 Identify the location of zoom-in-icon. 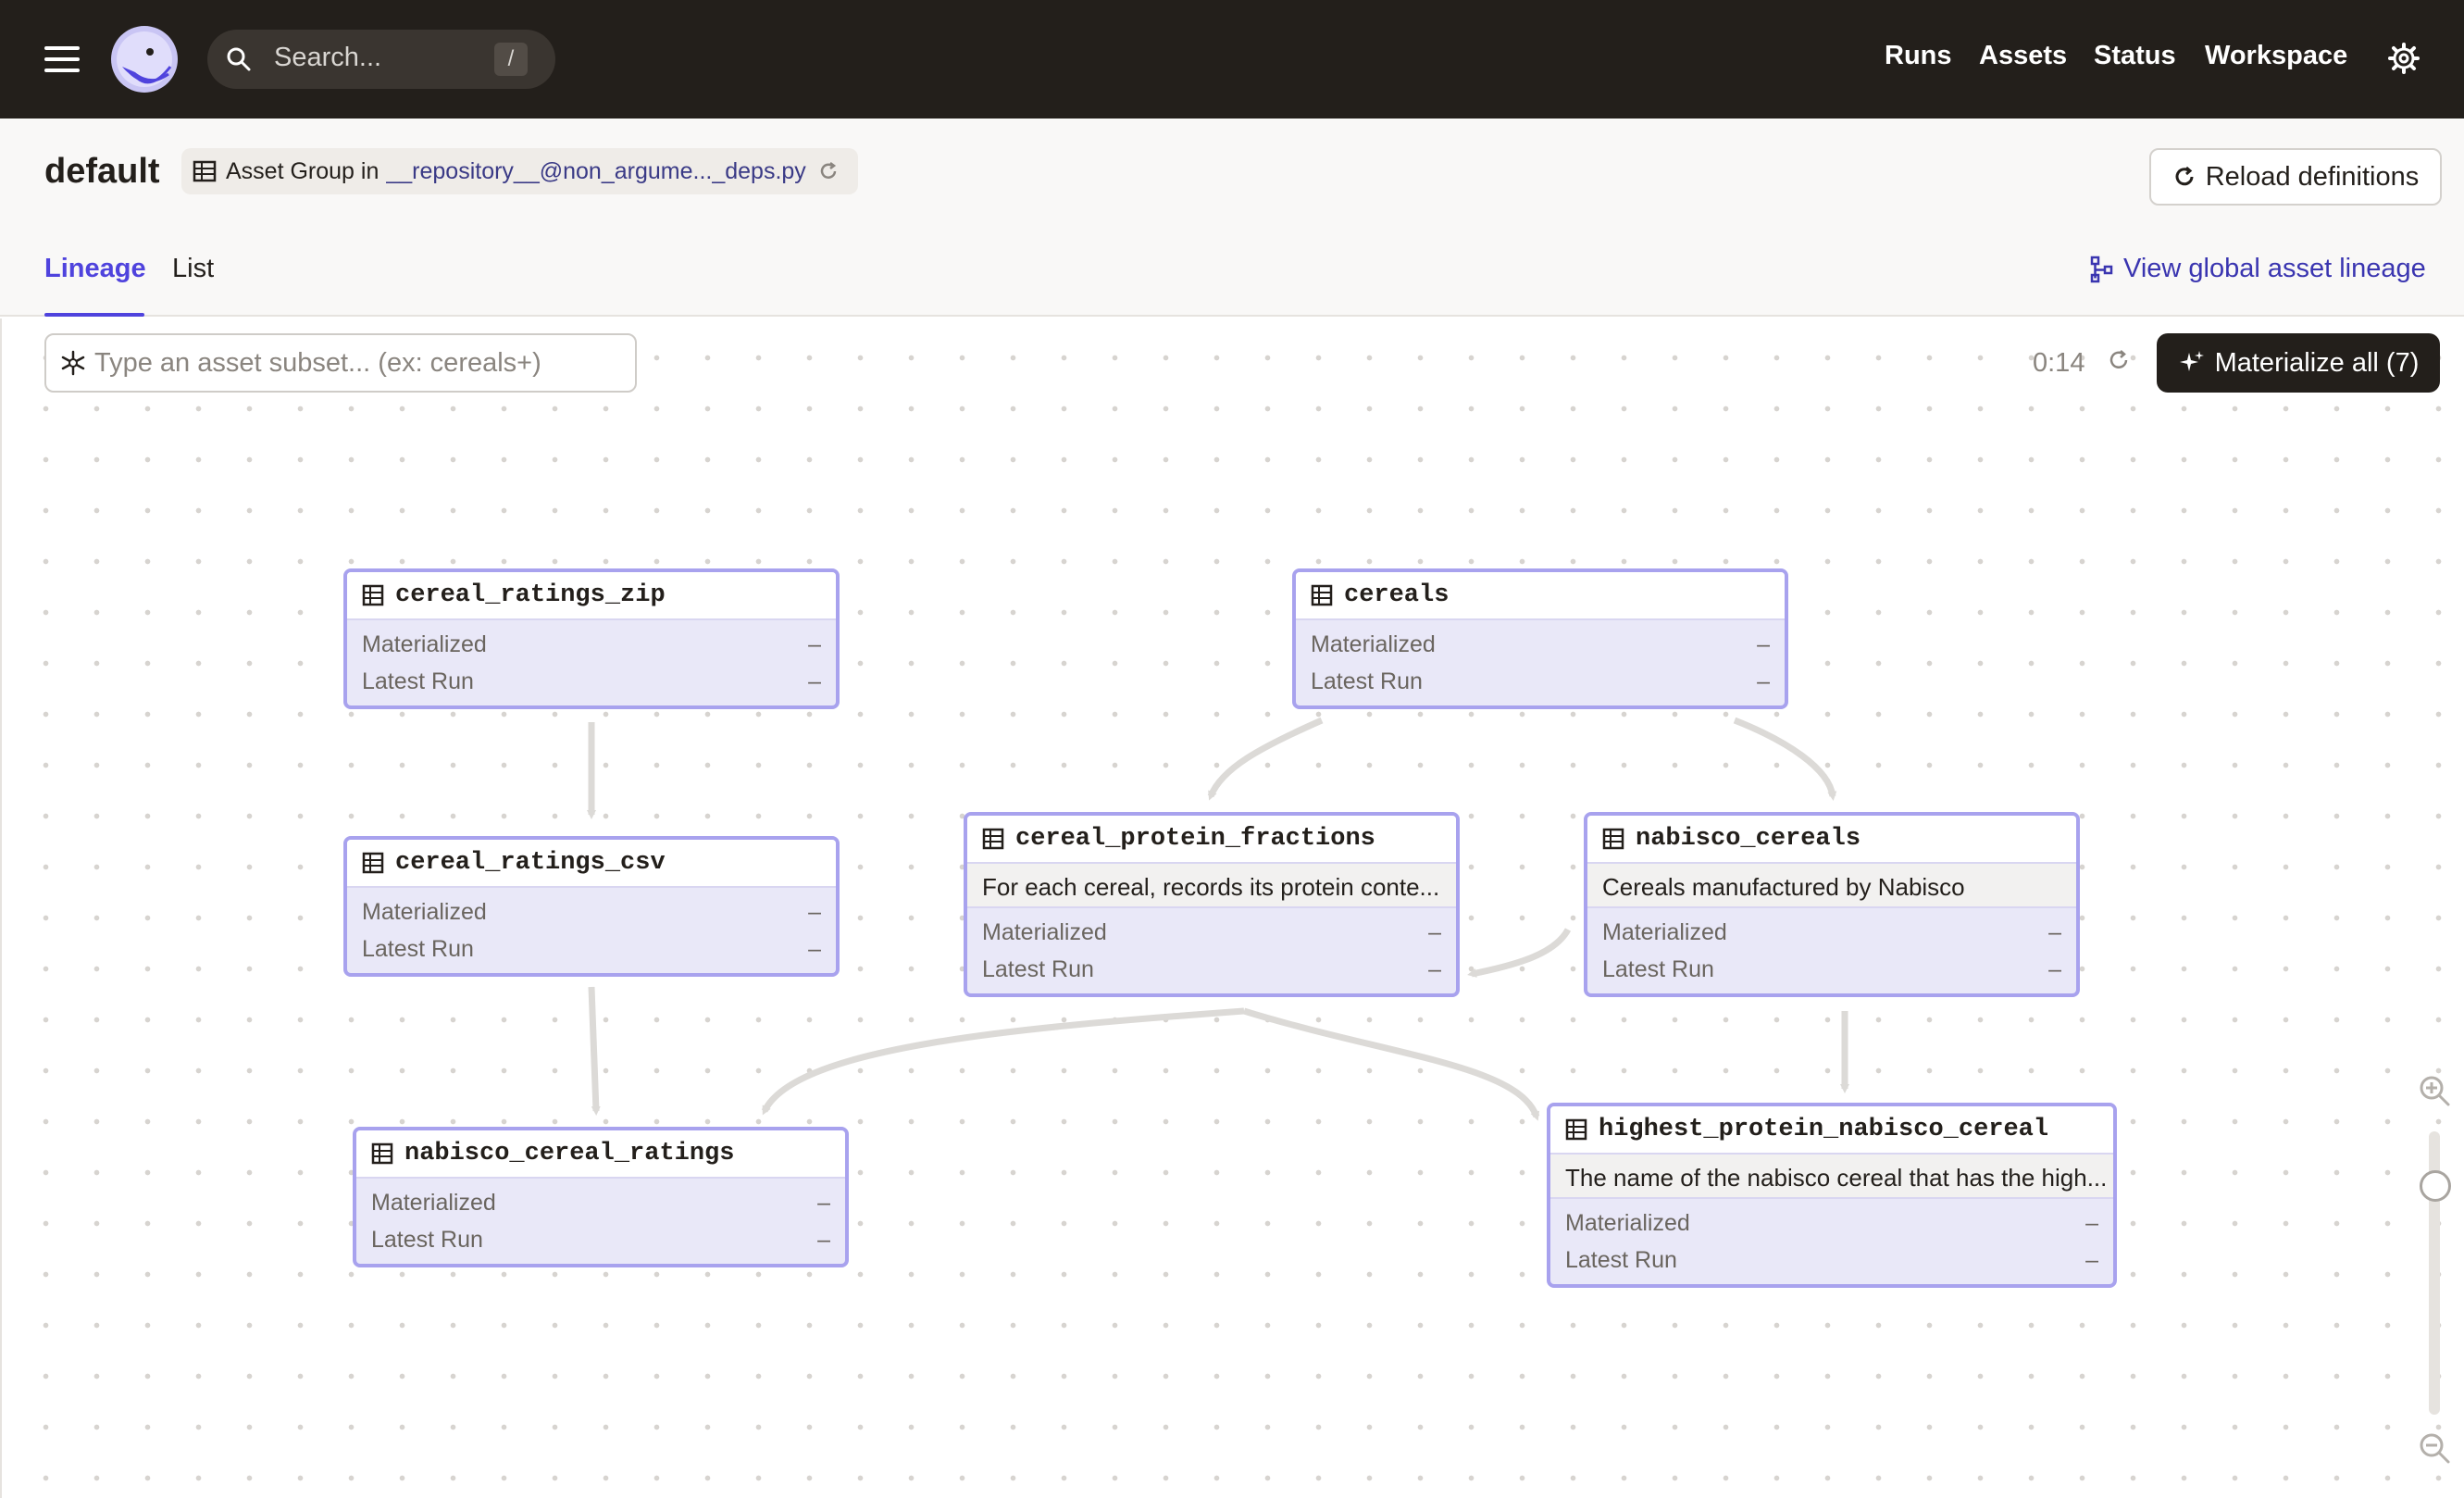
(2434, 1091).